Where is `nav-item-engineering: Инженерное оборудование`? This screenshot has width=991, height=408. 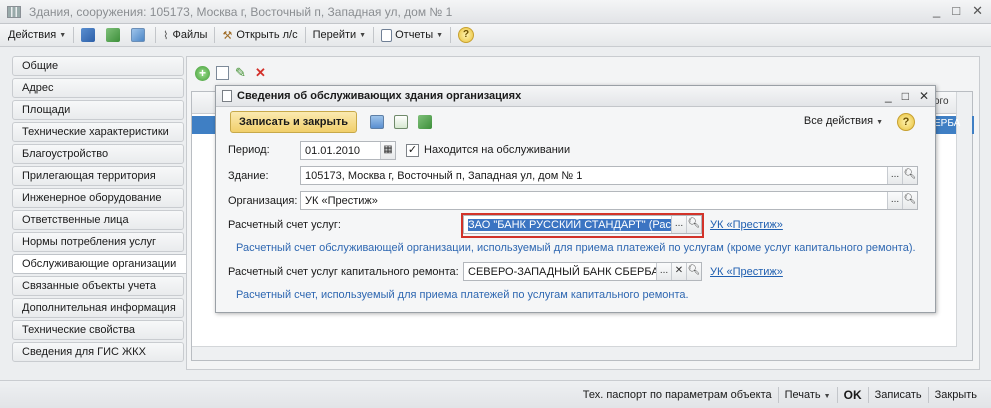 nav-item-engineering: Инженерное оборудование is located at coordinates (98, 198).